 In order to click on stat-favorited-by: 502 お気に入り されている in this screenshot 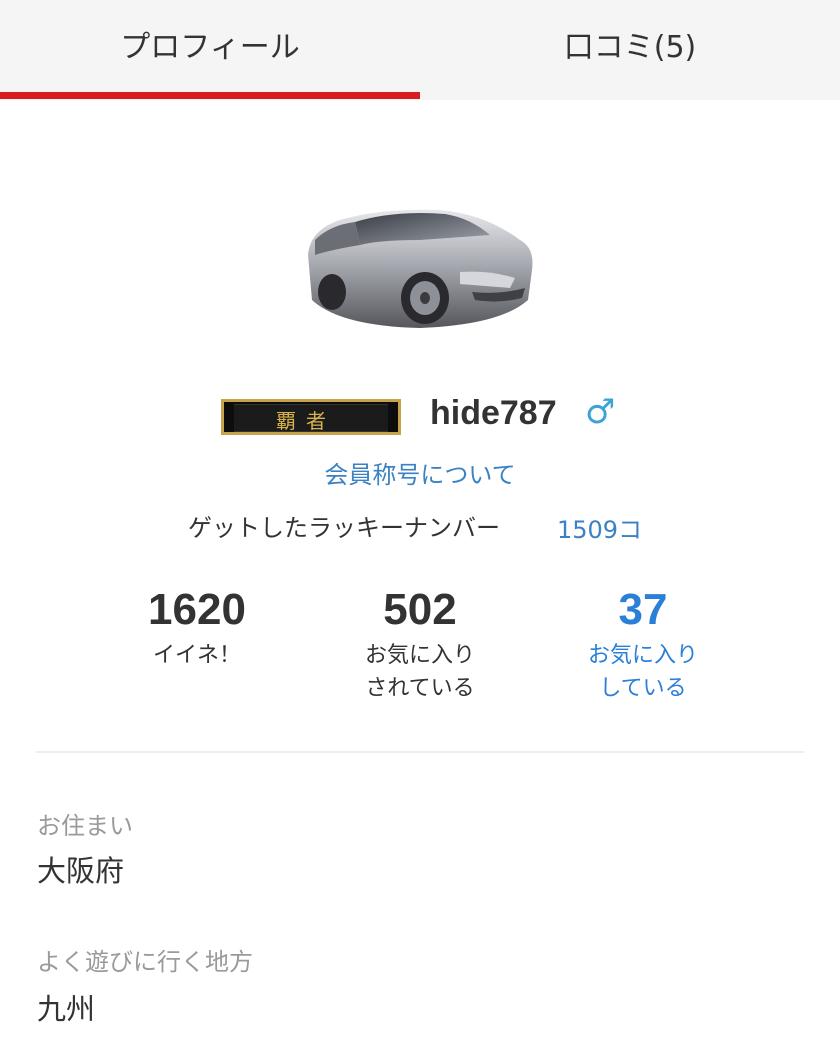, I will do `click(420, 645)`.